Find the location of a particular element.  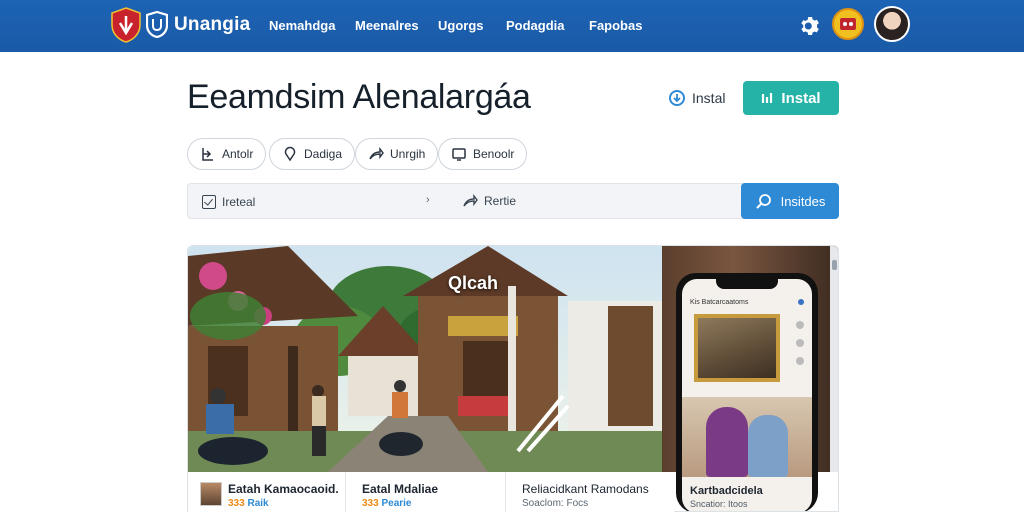

filter-pill-4: Benoolr is located at coordinates (483, 154).